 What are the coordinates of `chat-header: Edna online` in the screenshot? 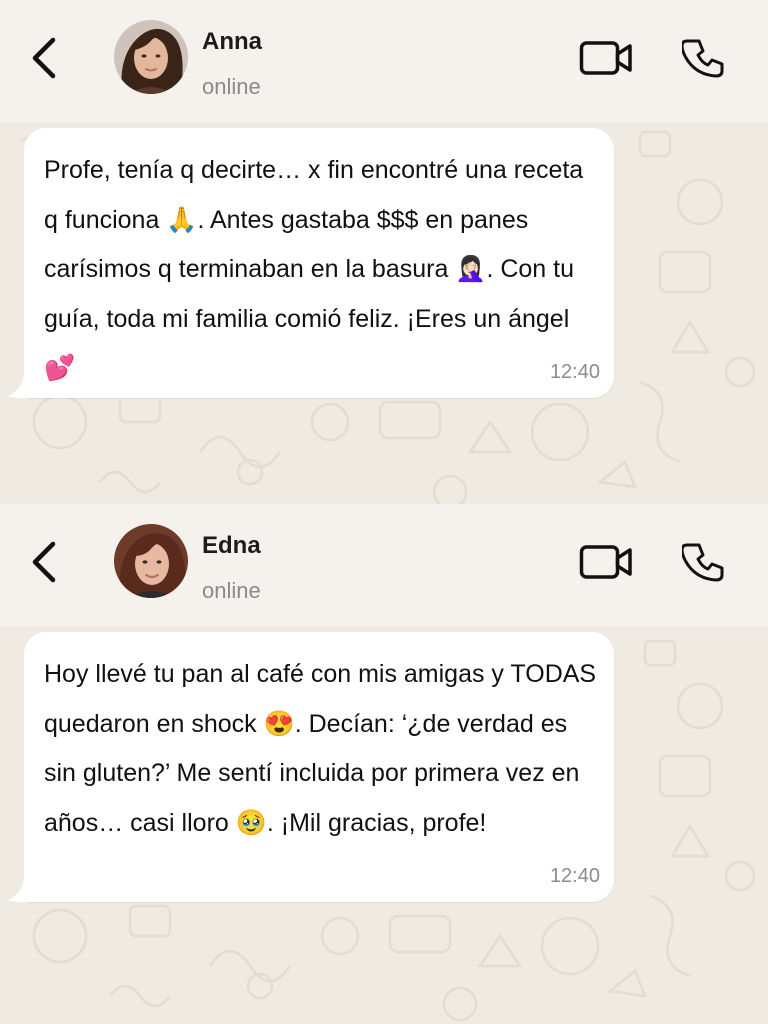 It's located at (384, 565).